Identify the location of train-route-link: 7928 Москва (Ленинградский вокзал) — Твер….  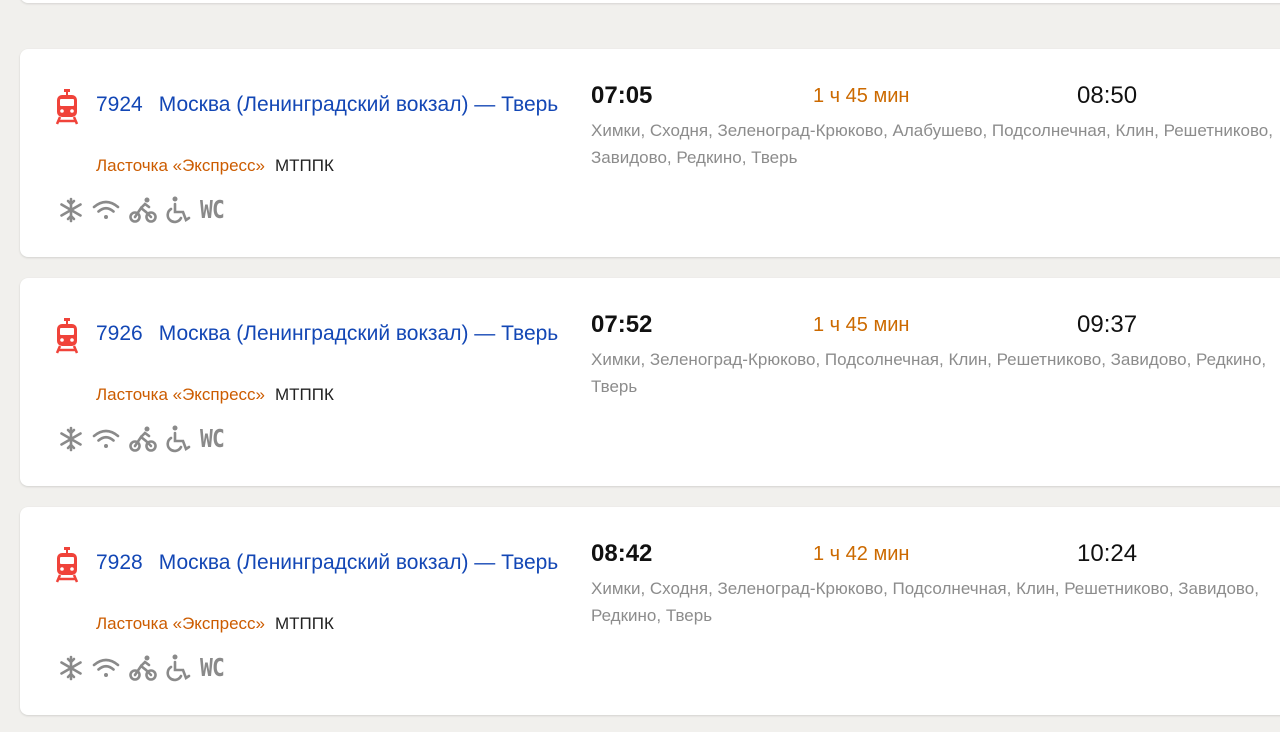
(331, 563).